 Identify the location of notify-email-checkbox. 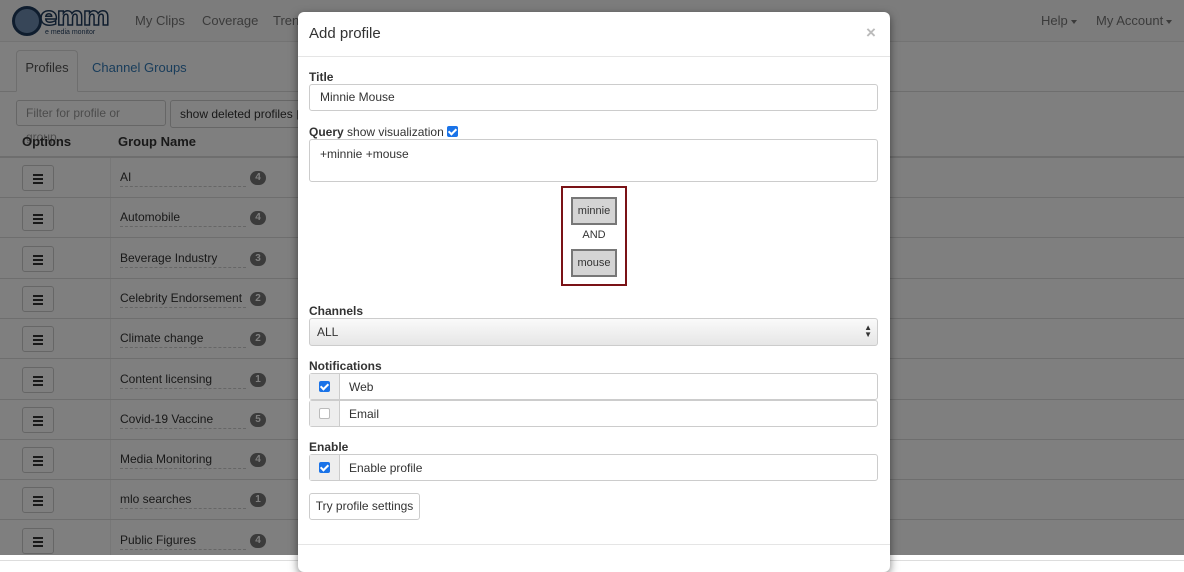
(324, 413).